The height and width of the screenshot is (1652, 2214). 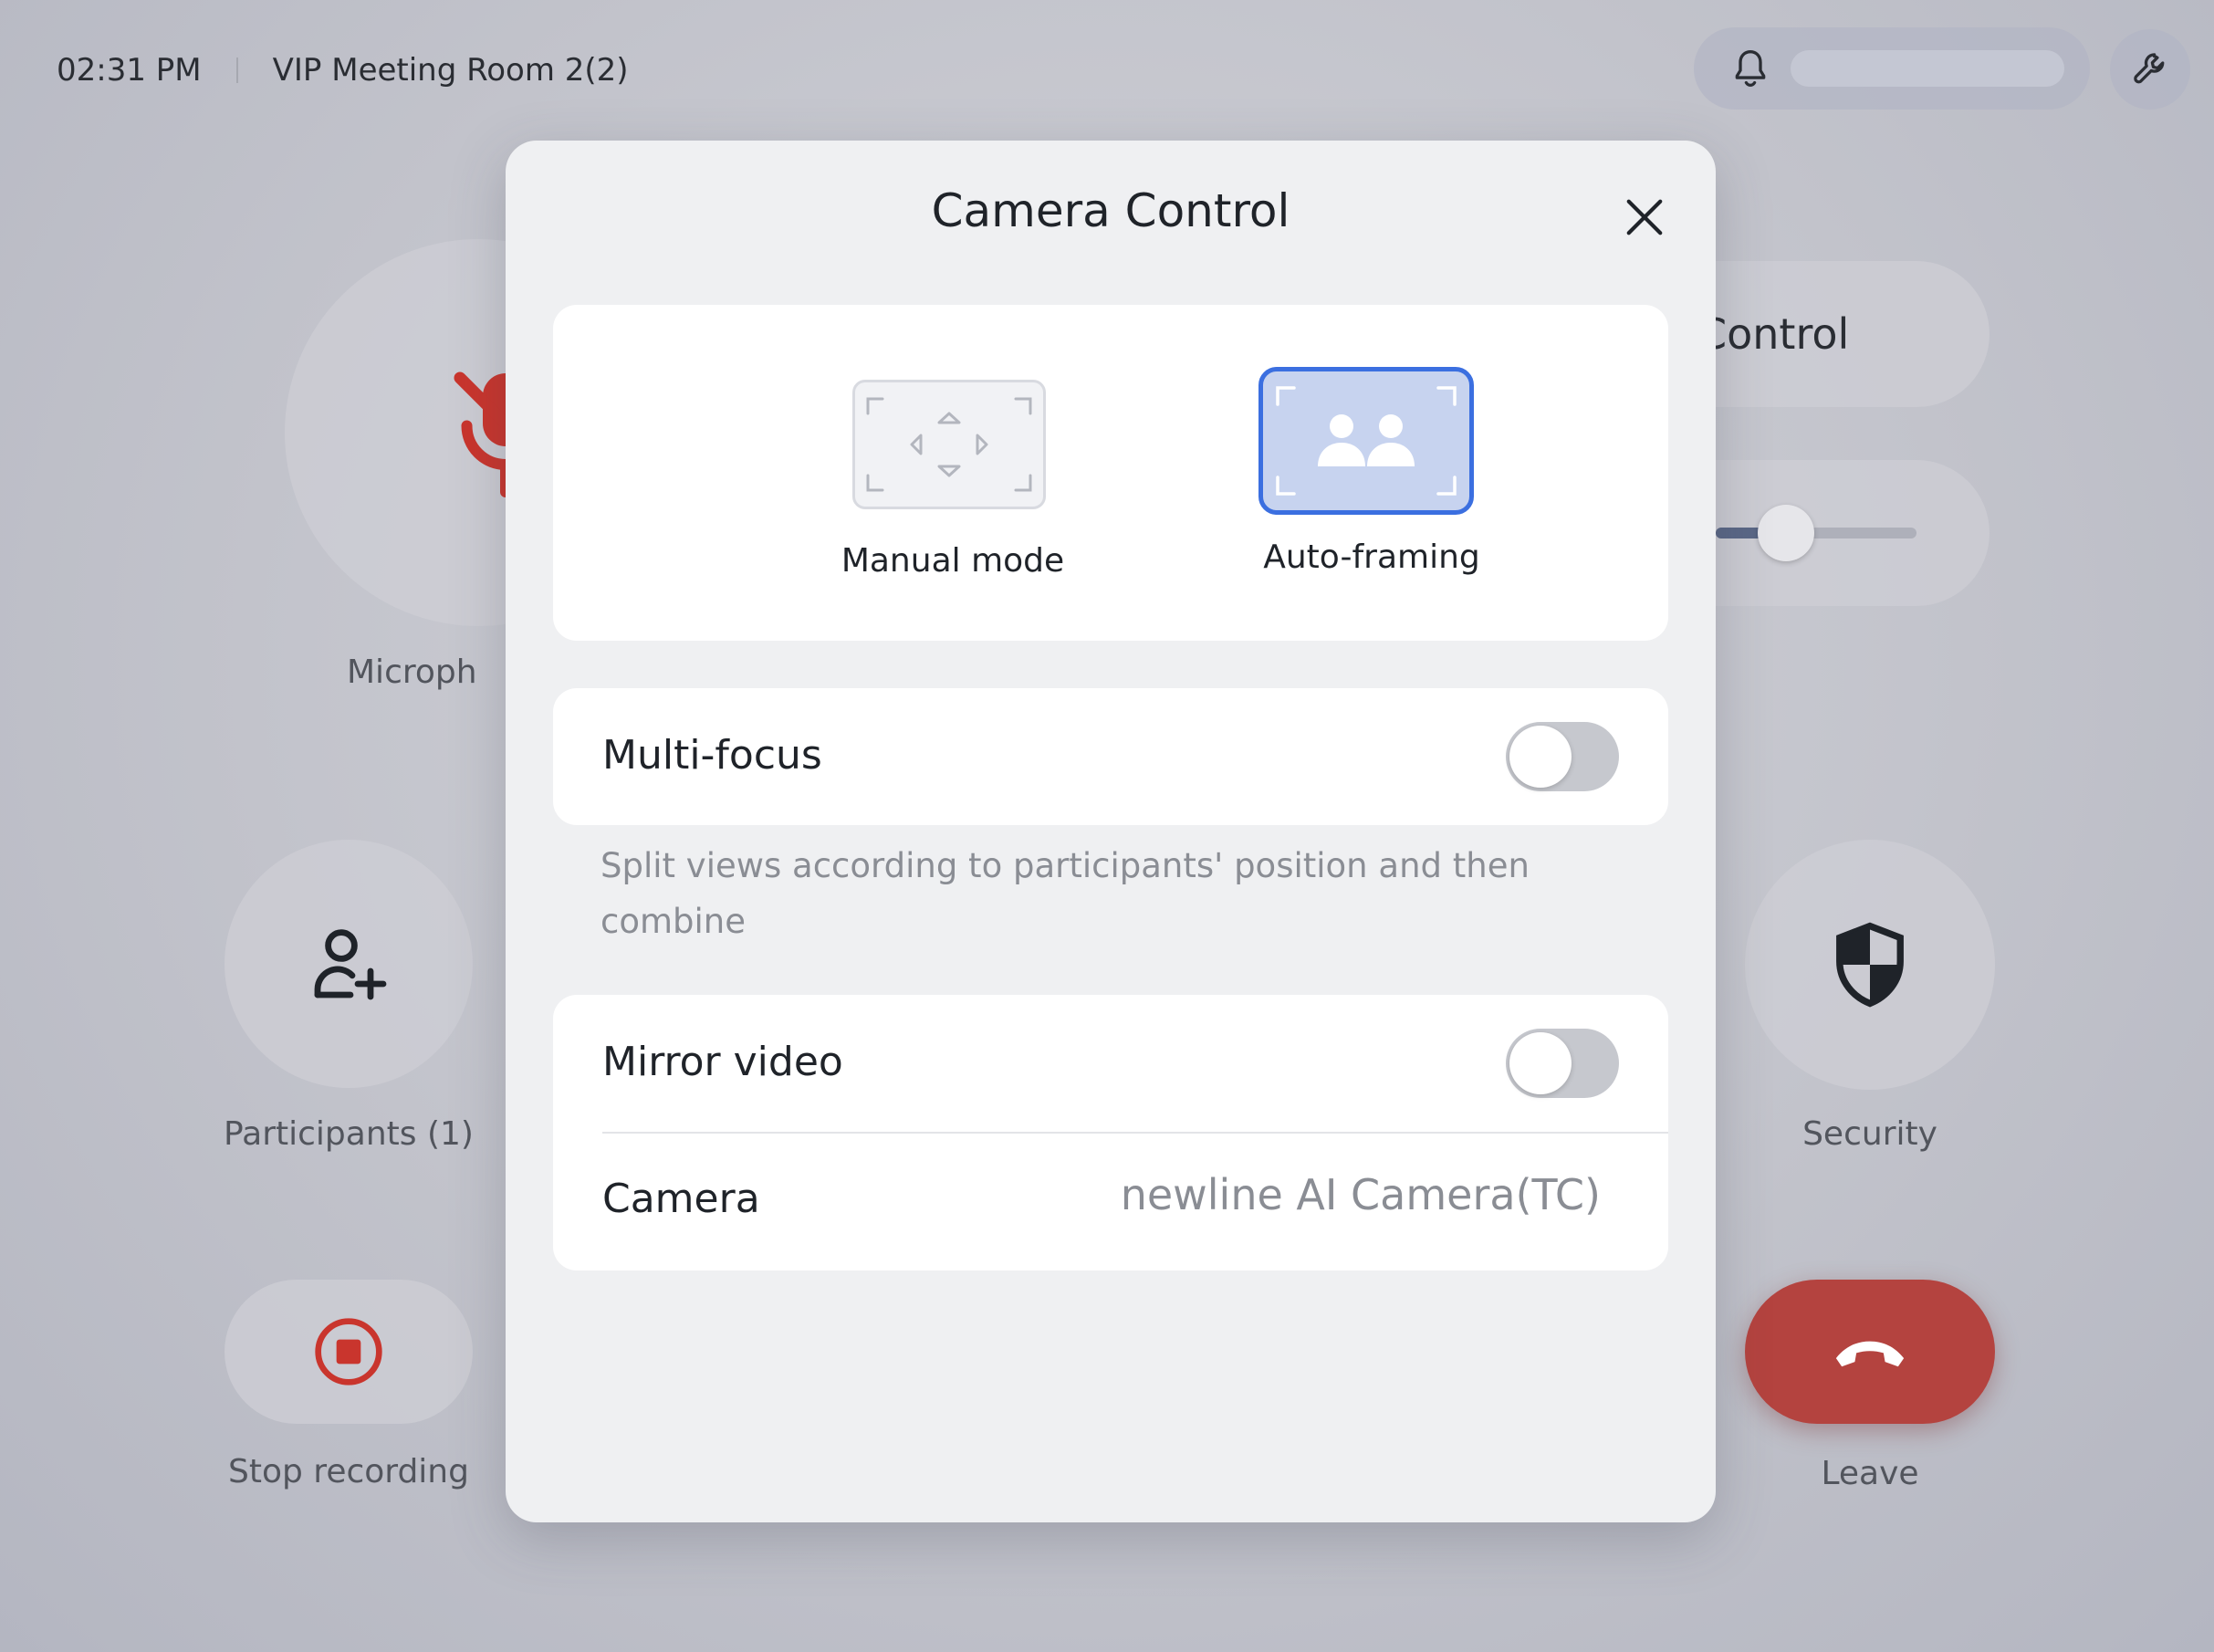 I want to click on manual-mode-option: Manual mode, so click(x=952, y=480).